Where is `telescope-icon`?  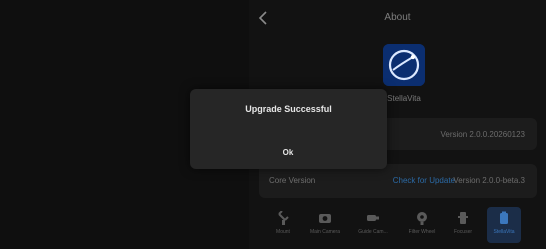 telescope-icon is located at coordinates (283, 218).